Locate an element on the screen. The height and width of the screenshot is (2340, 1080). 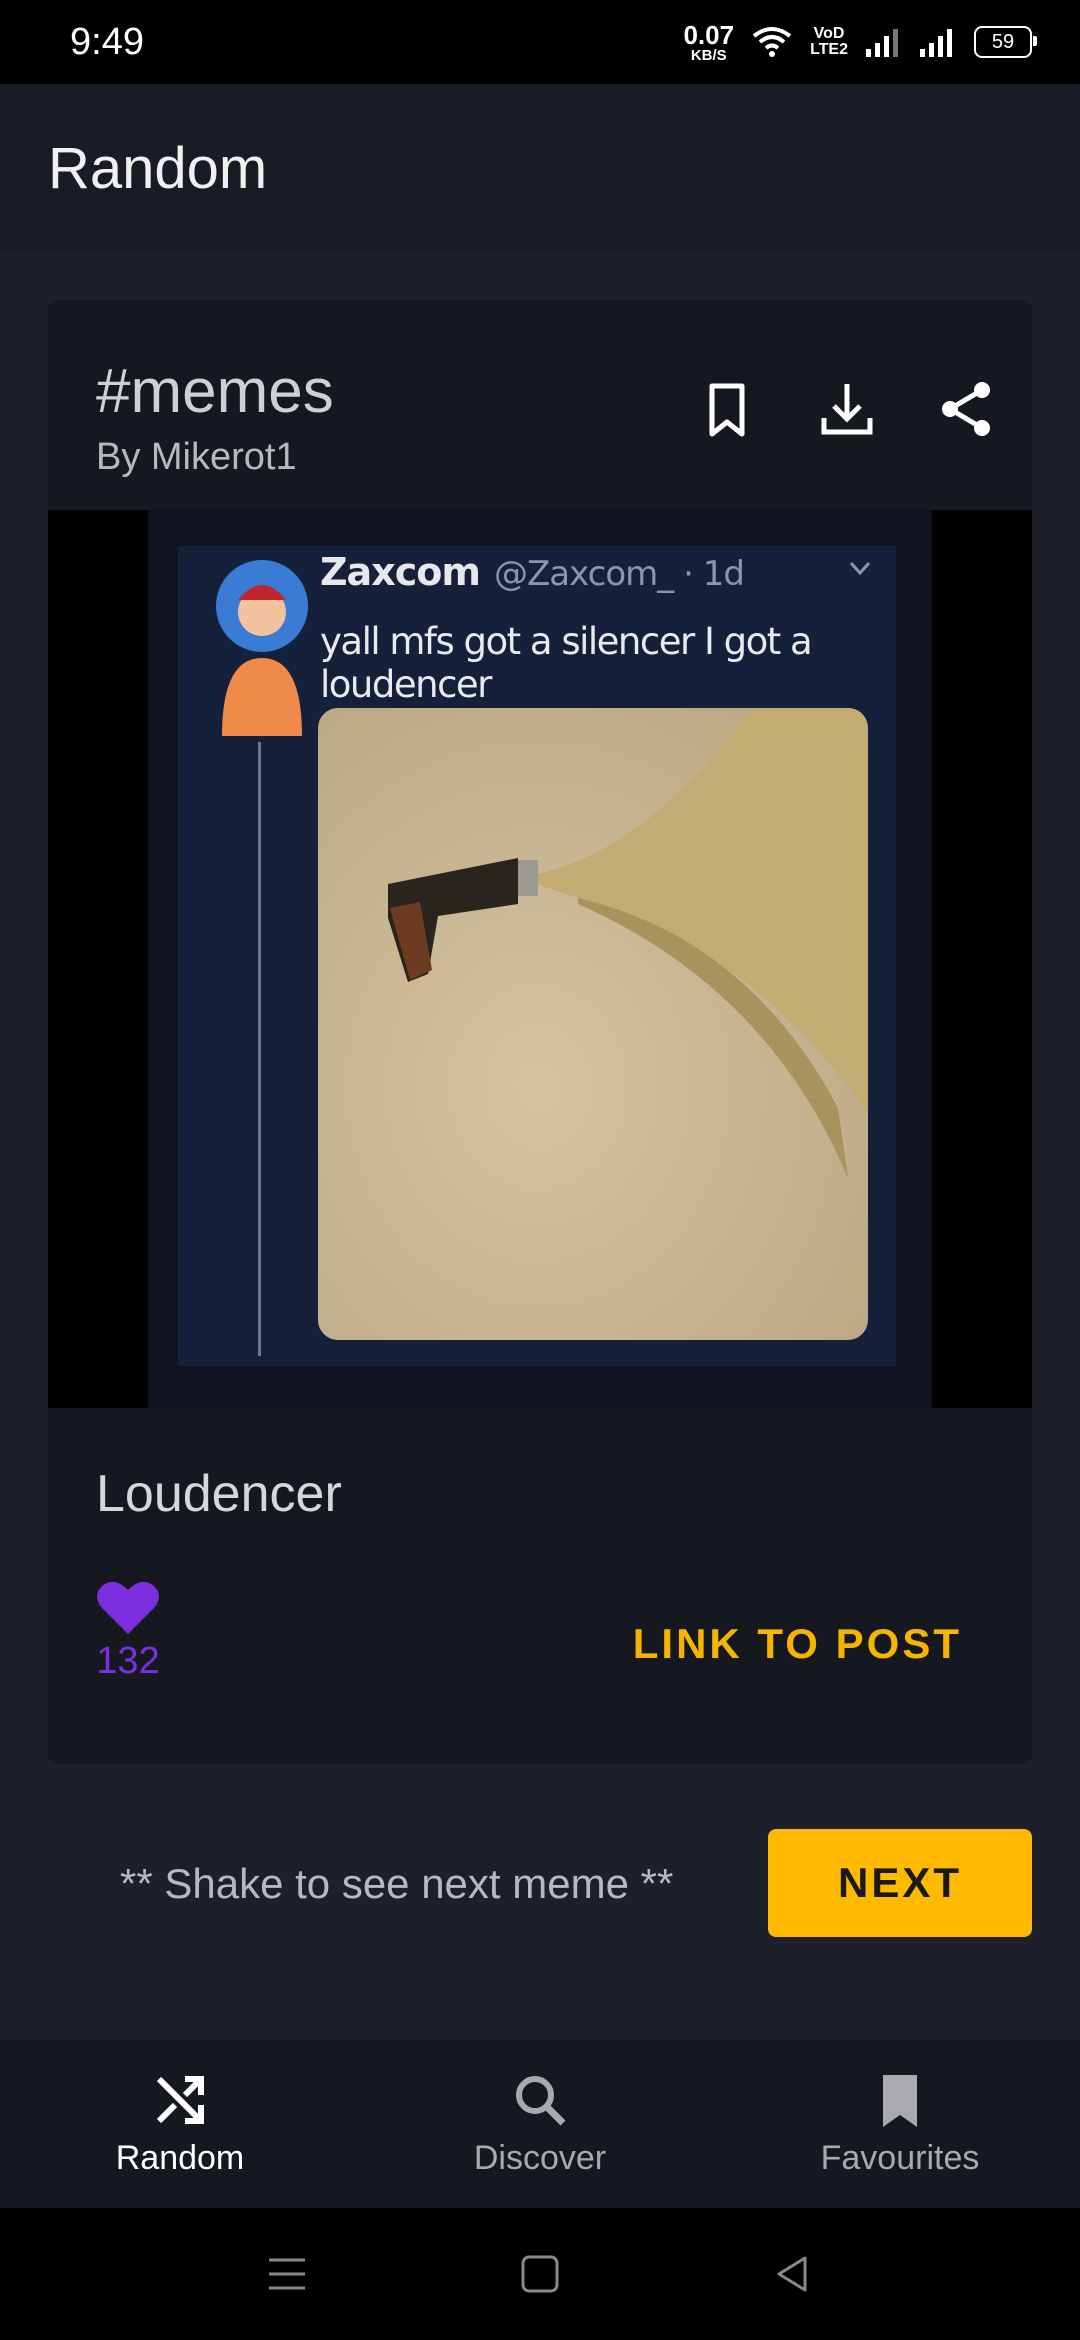
nav-item-favourites: Favourites is located at coordinates (900, 2124).